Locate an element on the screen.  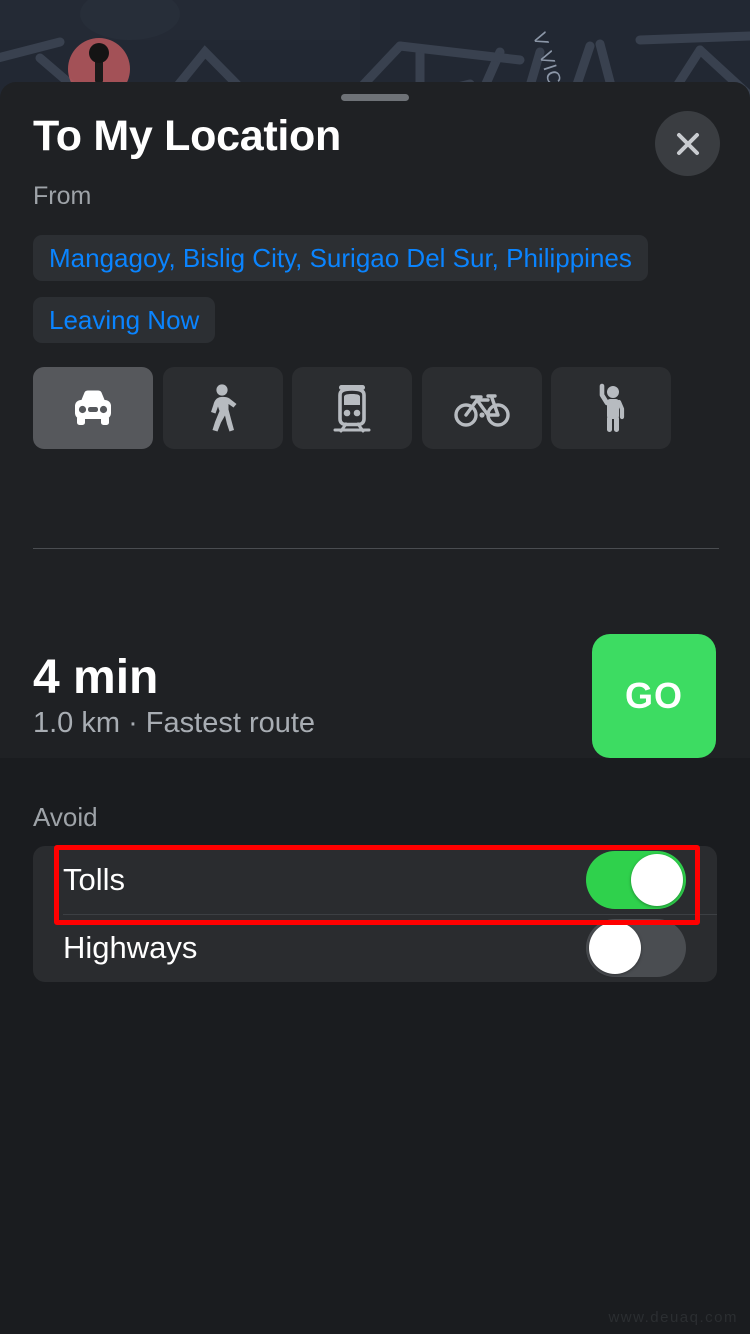
section-divider is located at coordinates (376, 548).